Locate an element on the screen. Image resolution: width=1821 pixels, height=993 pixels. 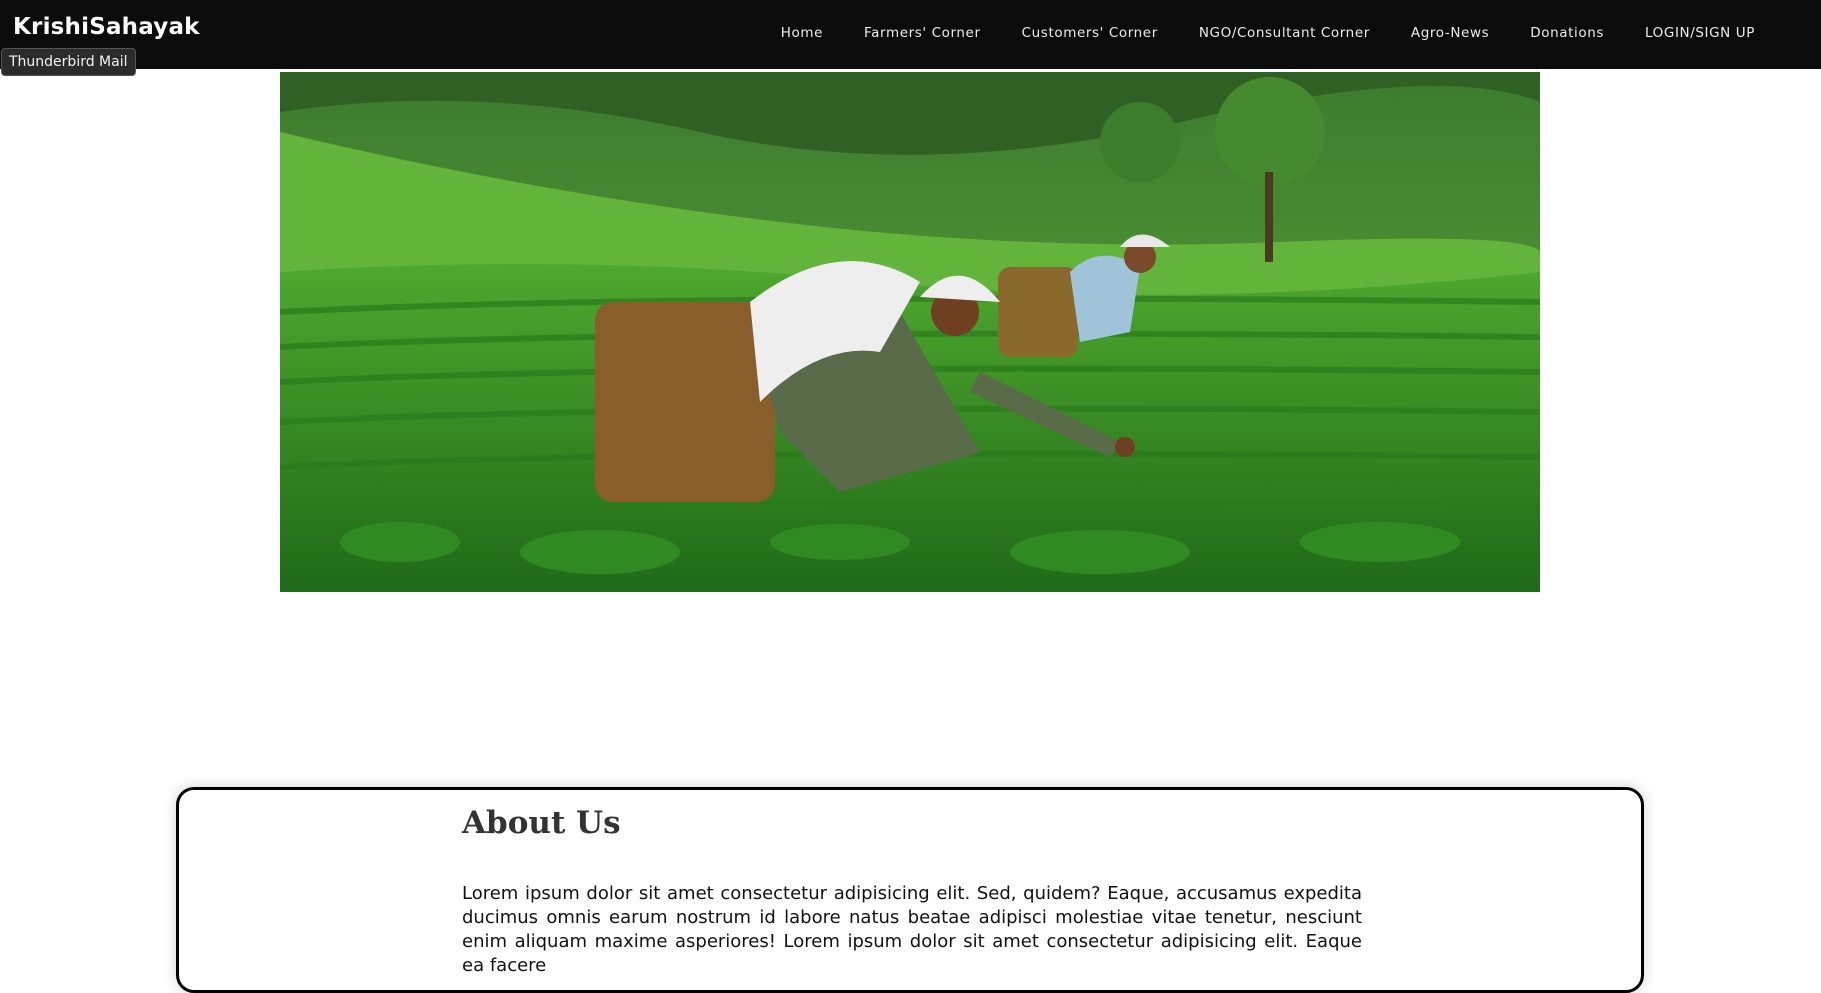
nav-link-farmers-corner: Farmers' Corner is located at coordinates (922, 33).